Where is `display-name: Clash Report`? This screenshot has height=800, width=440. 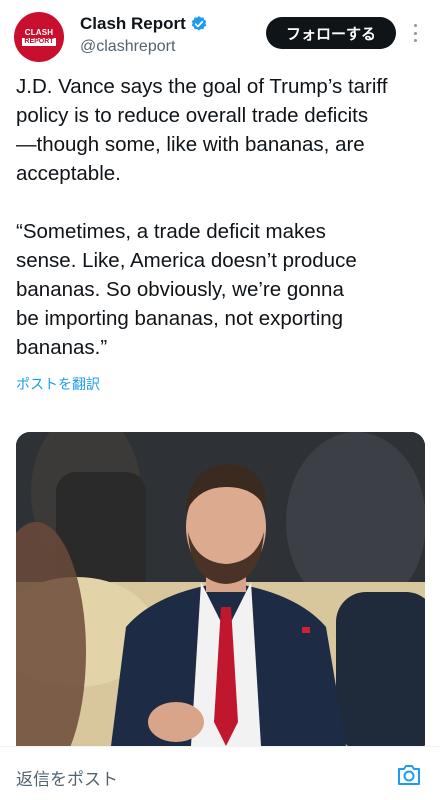
display-name: Clash Report is located at coordinates (133, 24).